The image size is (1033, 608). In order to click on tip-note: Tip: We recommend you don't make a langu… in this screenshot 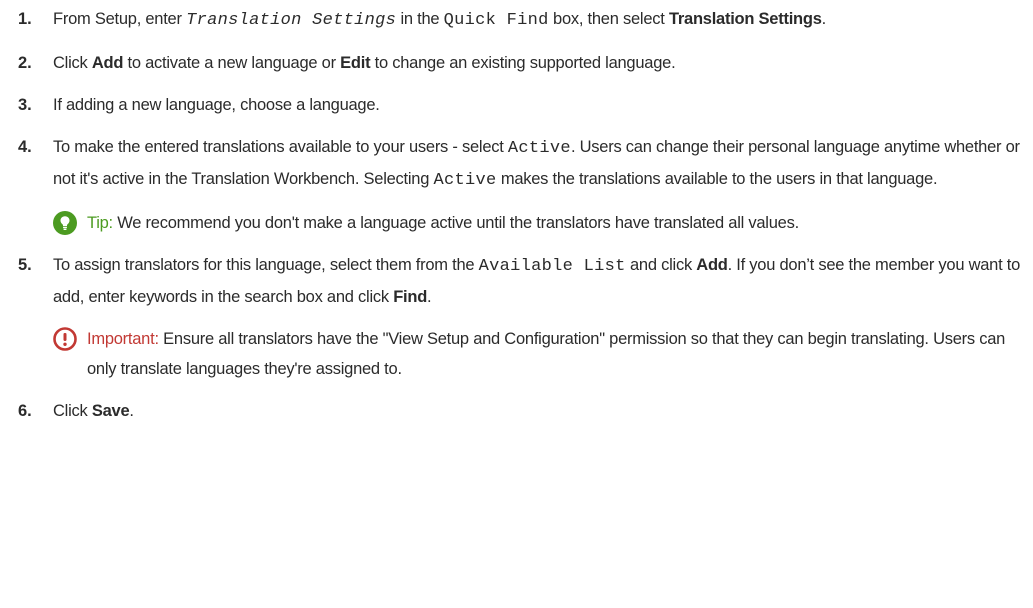, I will do `click(539, 223)`.